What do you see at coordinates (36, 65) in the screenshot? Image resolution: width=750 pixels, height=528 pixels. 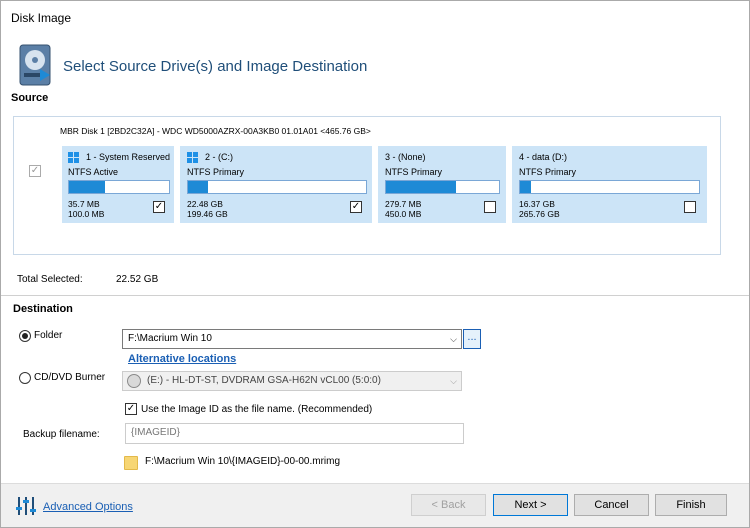 I see `disk-image-icon` at bounding box center [36, 65].